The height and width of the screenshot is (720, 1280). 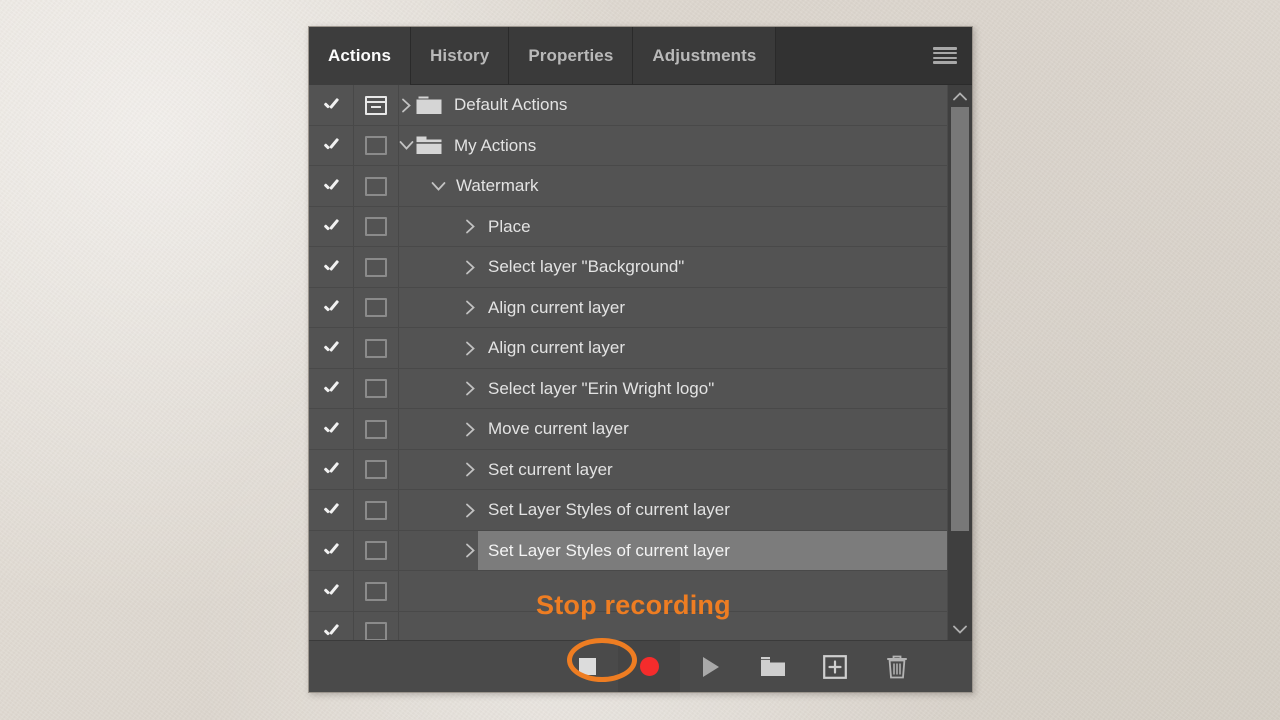 I want to click on tab-actions-label: Actions, so click(x=360, y=55).